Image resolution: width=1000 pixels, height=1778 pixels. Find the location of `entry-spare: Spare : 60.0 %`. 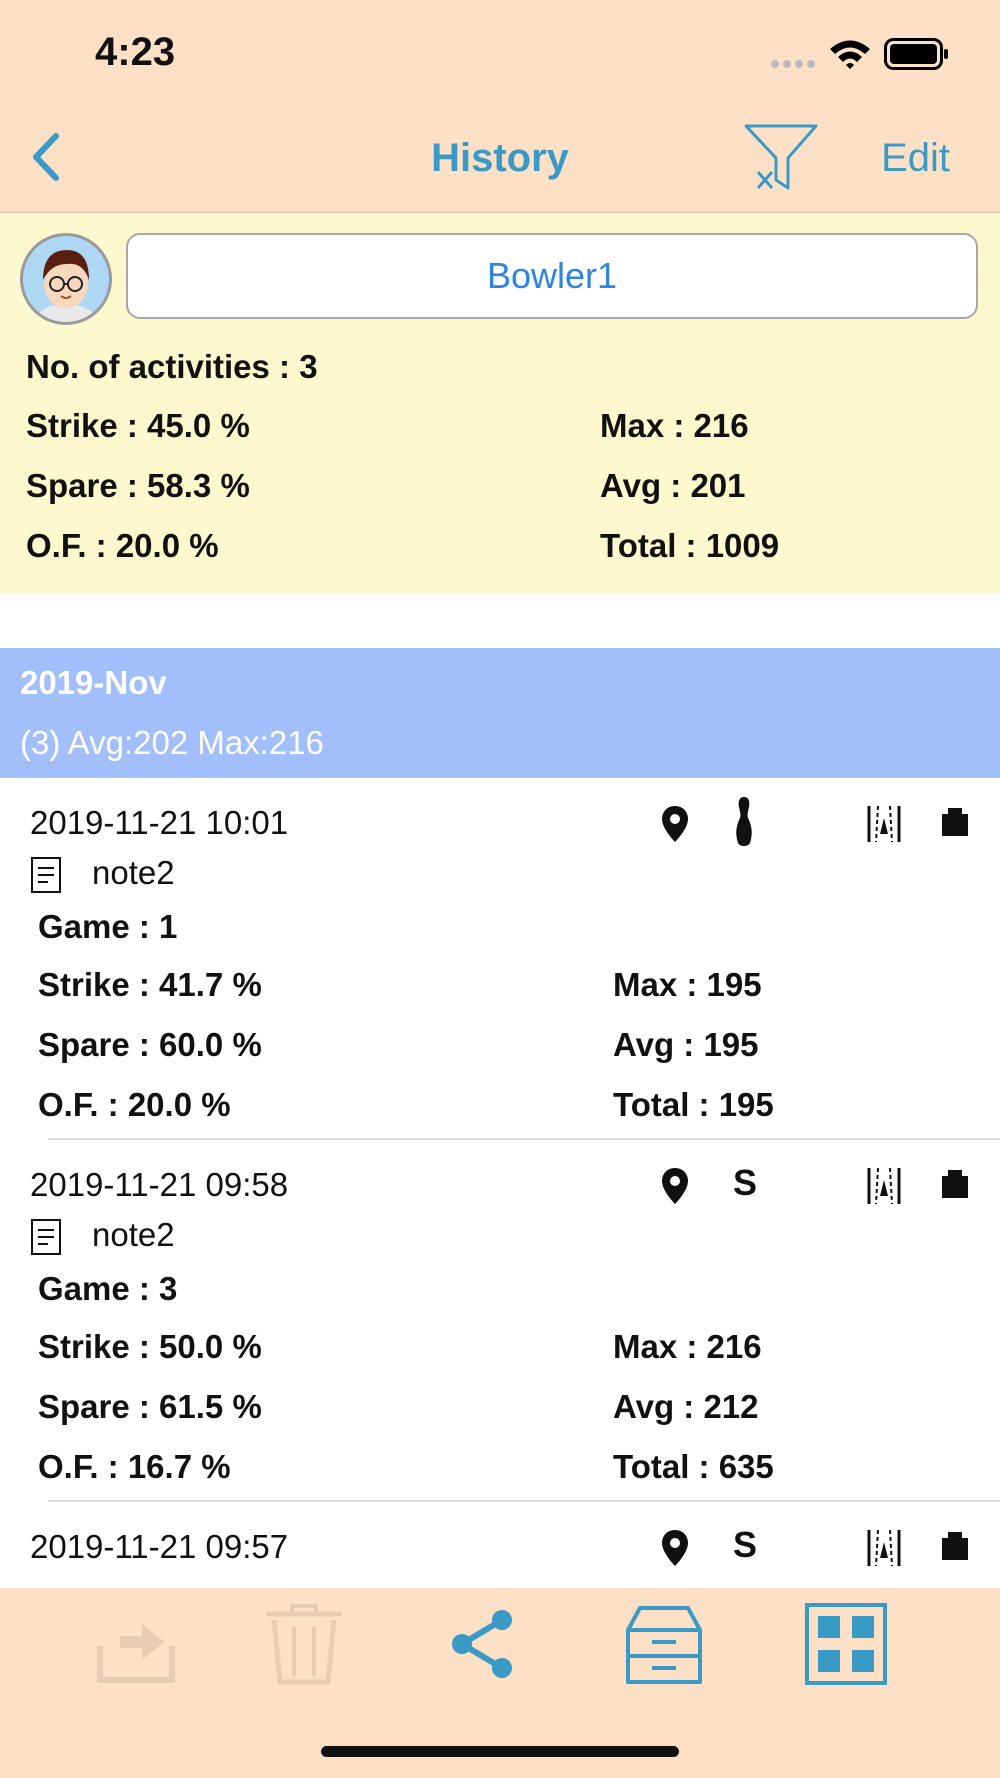

entry-spare: Spare : 60.0 % is located at coordinates (150, 1044).